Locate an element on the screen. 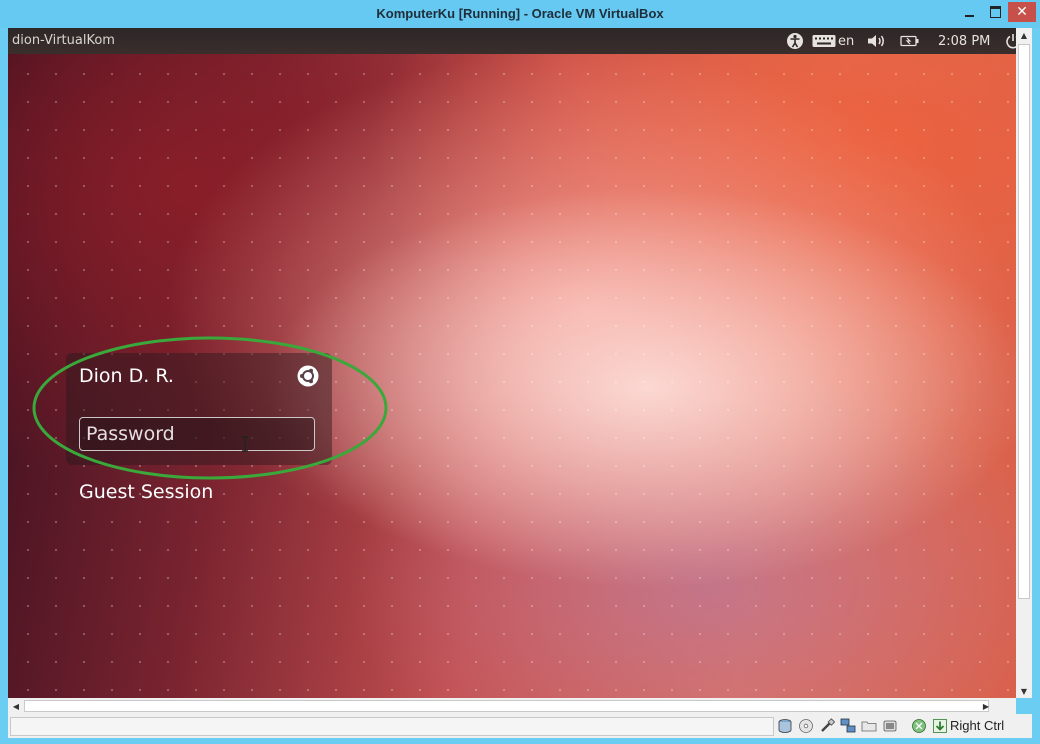 The image size is (1040, 744). status-bar: Right Ctrl is located at coordinates (520, 726).